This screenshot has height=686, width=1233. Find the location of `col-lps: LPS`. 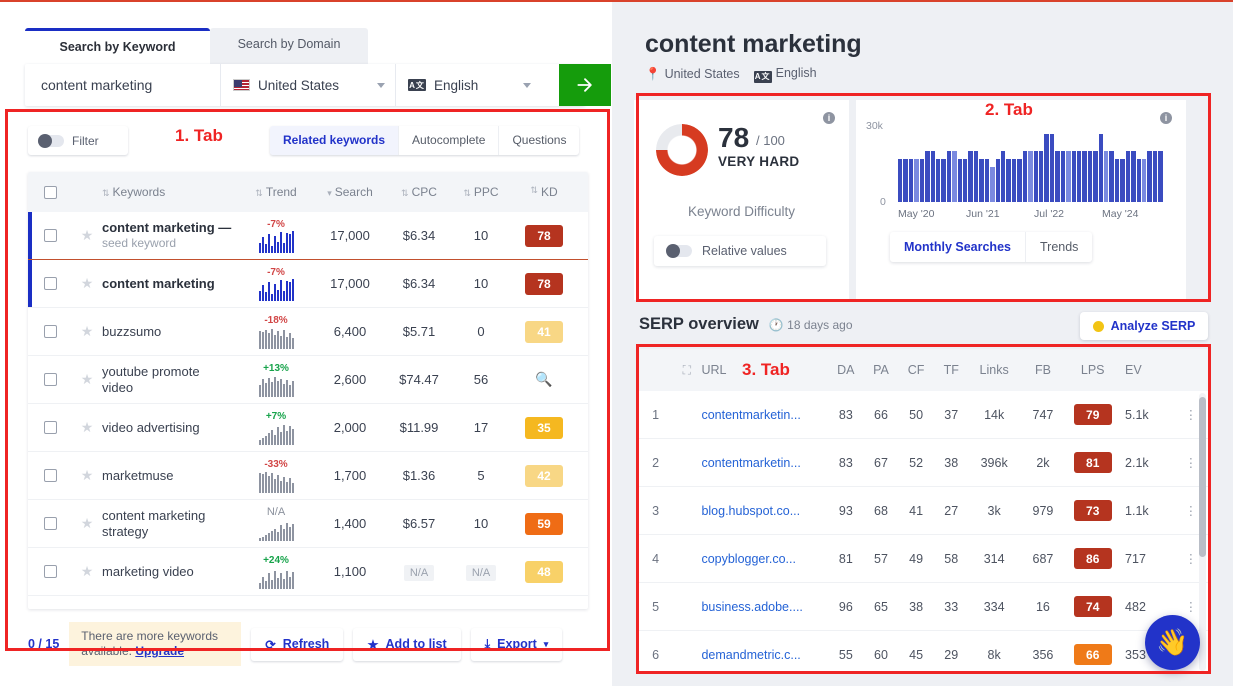

col-lps: LPS is located at coordinates (1092, 370).